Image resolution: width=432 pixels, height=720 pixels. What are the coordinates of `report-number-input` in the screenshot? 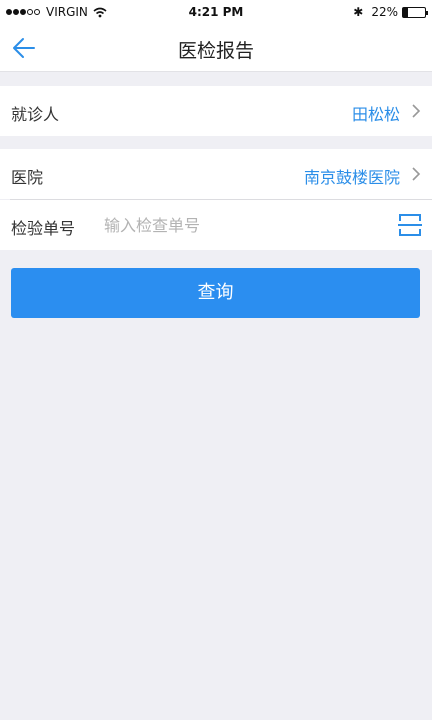 It's located at (239, 225).